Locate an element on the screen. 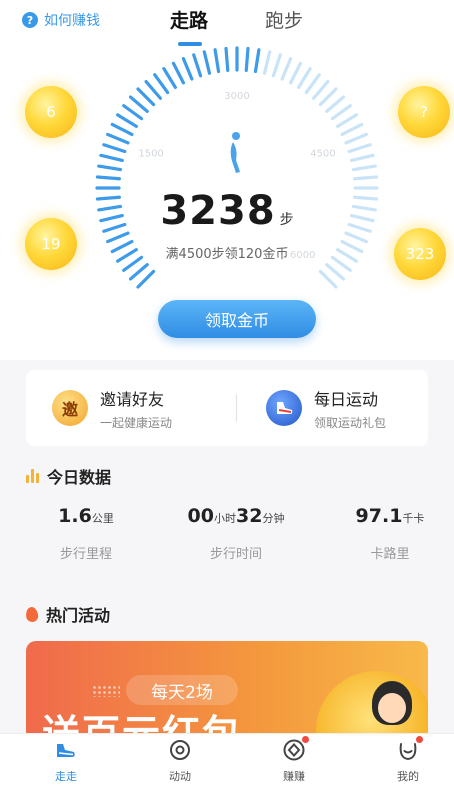 The image size is (454, 785). diamond-coin-icon is located at coordinates (295, 749).